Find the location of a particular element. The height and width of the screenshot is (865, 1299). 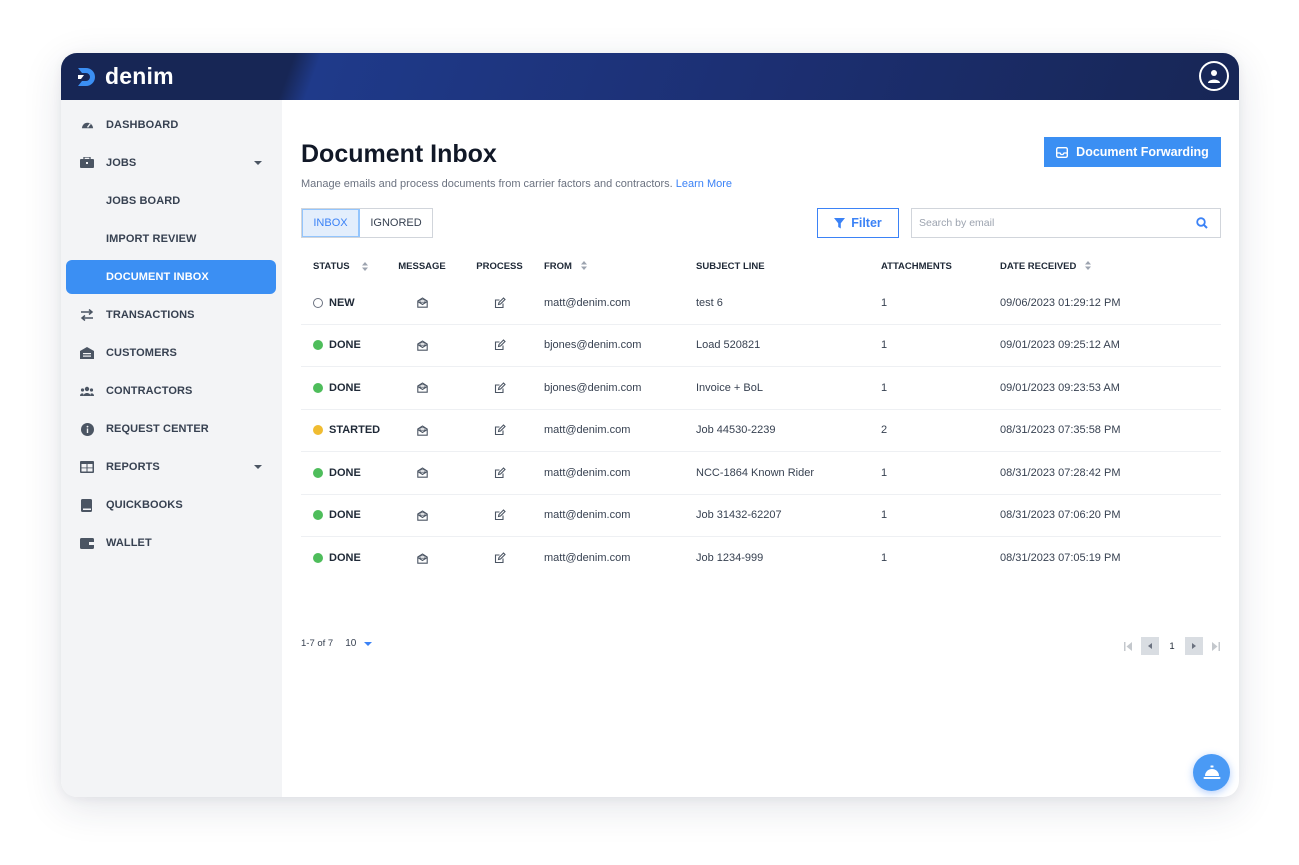

date-cell: 08/31/2023 07:05:19 PM is located at coordinates (1060, 558).